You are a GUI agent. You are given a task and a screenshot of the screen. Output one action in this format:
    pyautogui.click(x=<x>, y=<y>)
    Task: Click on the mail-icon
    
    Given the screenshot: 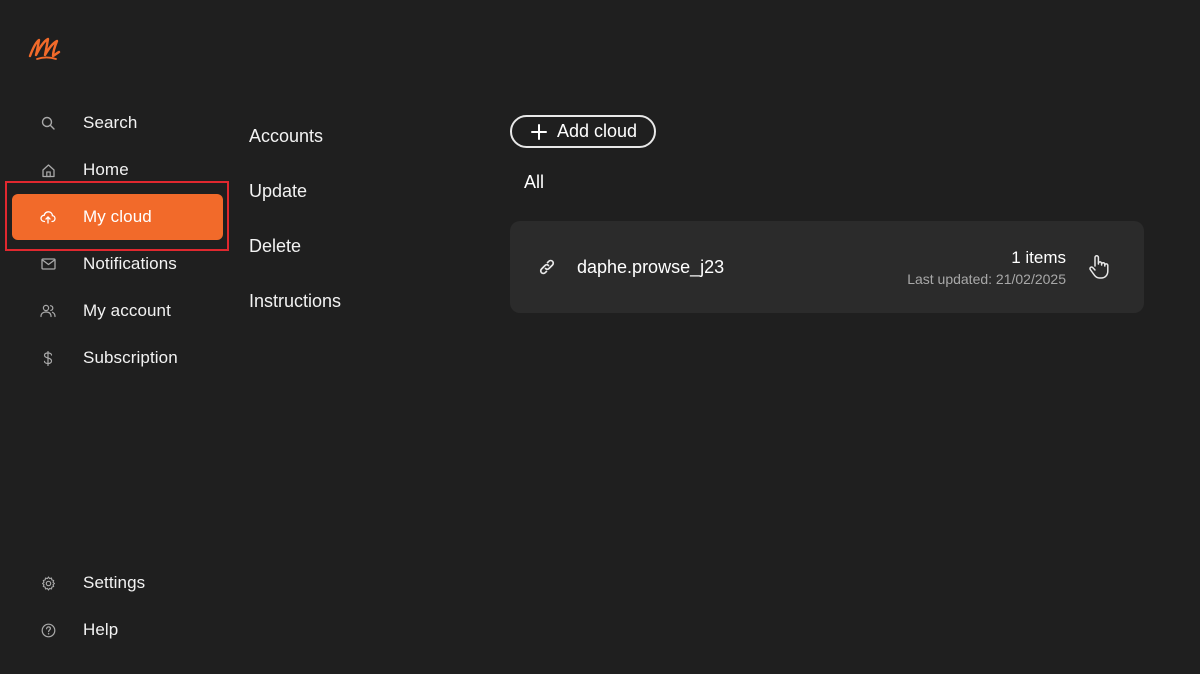 What is the action you would take?
    pyautogui.click(x=48, y=264)
    